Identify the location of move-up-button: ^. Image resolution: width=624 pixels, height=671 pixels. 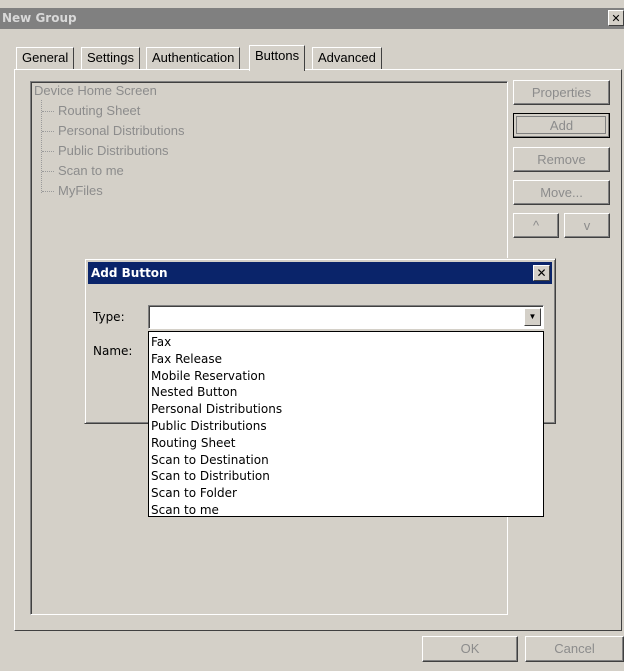
(536, 225).